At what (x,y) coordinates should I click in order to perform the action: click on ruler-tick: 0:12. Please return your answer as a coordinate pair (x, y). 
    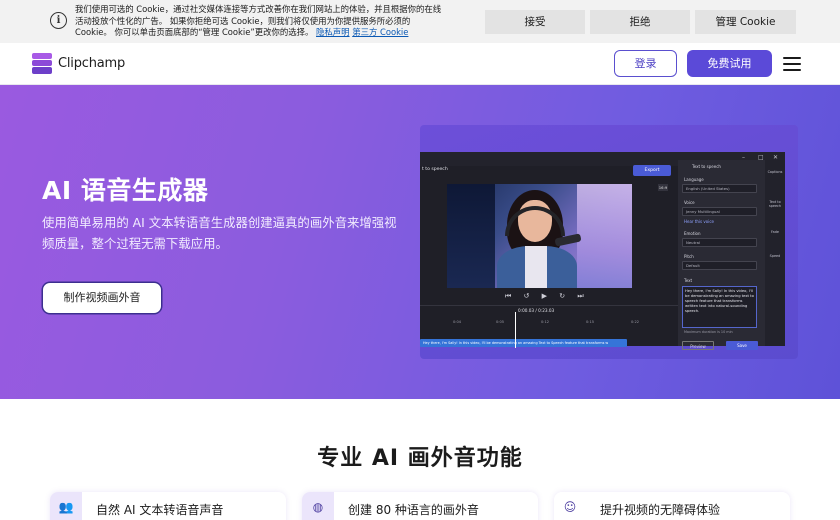
    Looking at the image, I should click on (545, 322).